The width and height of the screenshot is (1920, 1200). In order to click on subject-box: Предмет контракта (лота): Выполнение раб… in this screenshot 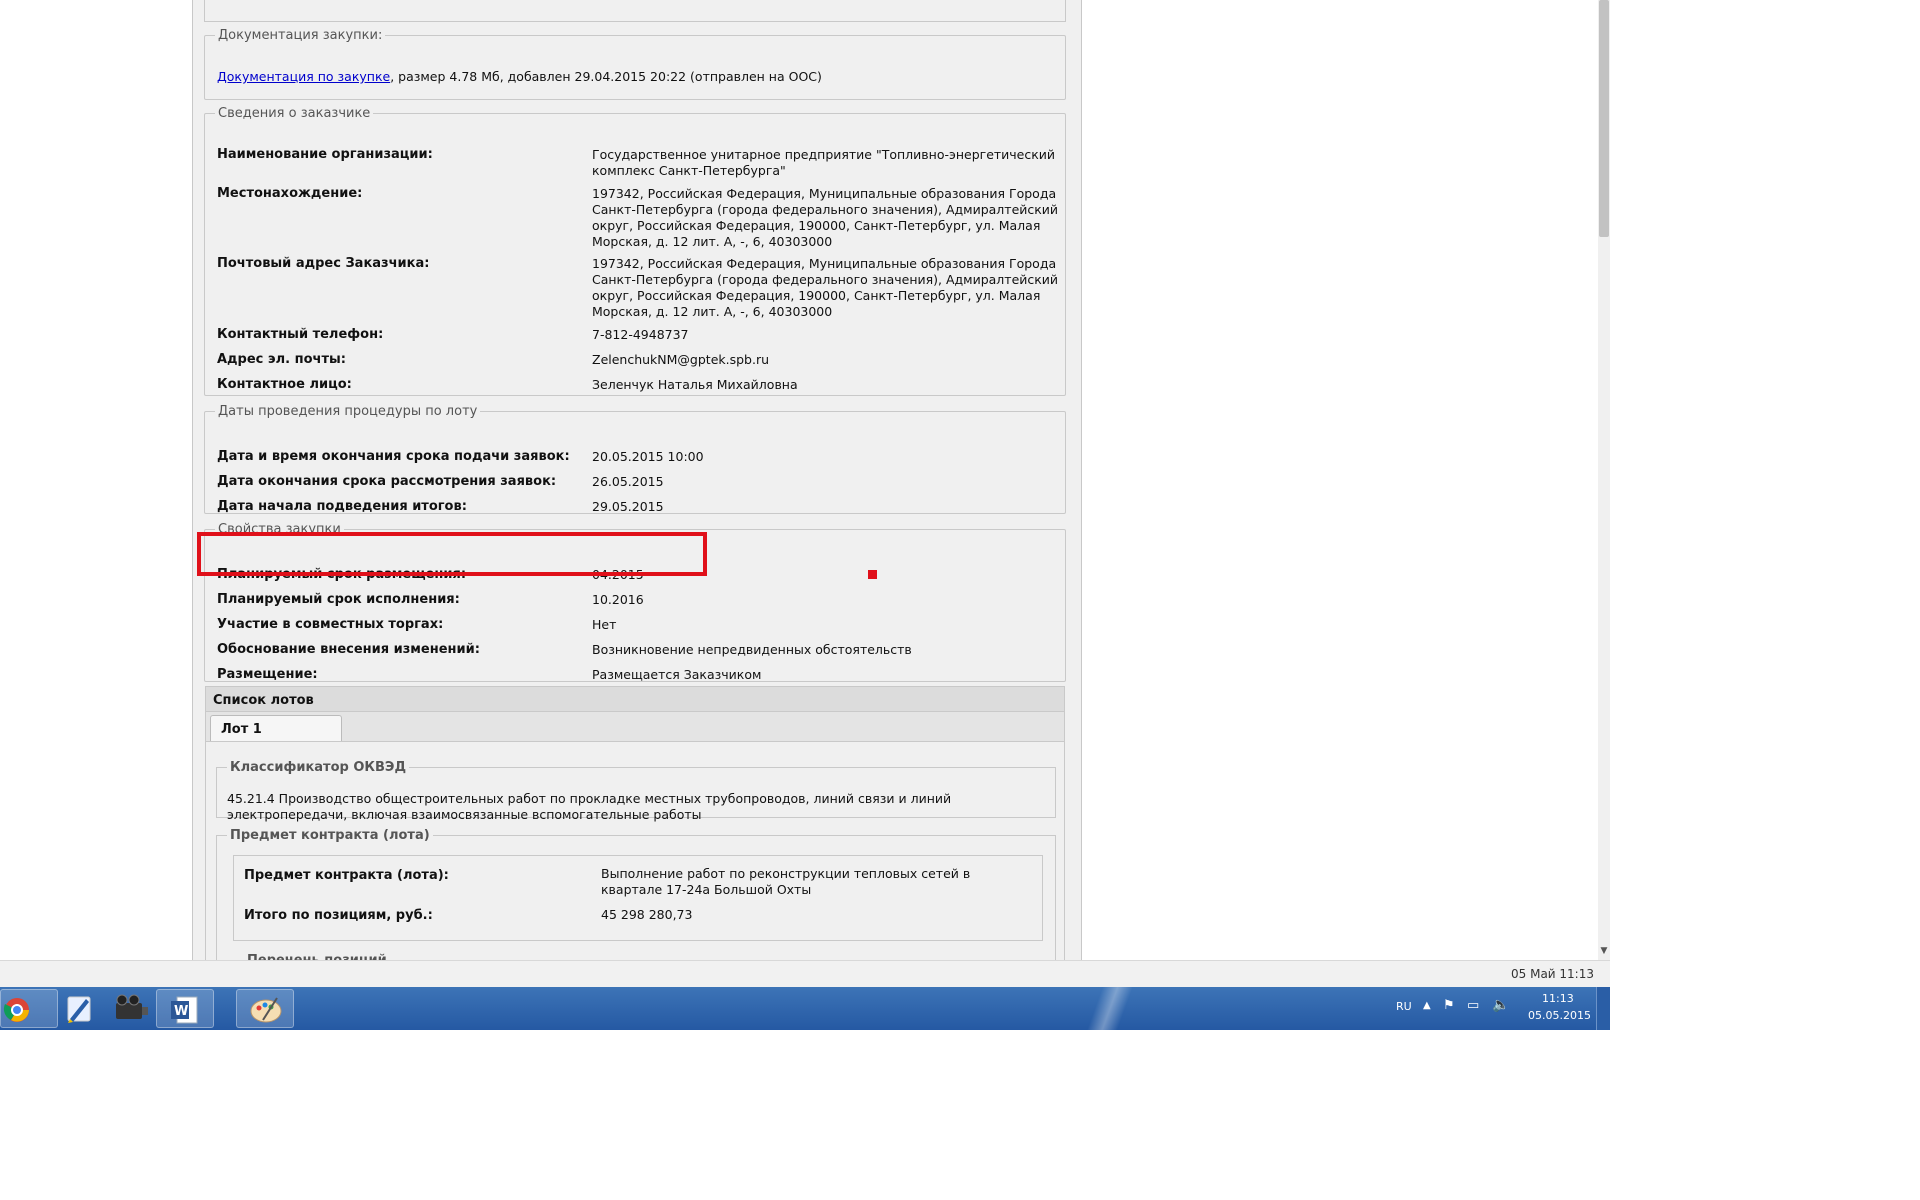, I will do `click(638, 898)`.